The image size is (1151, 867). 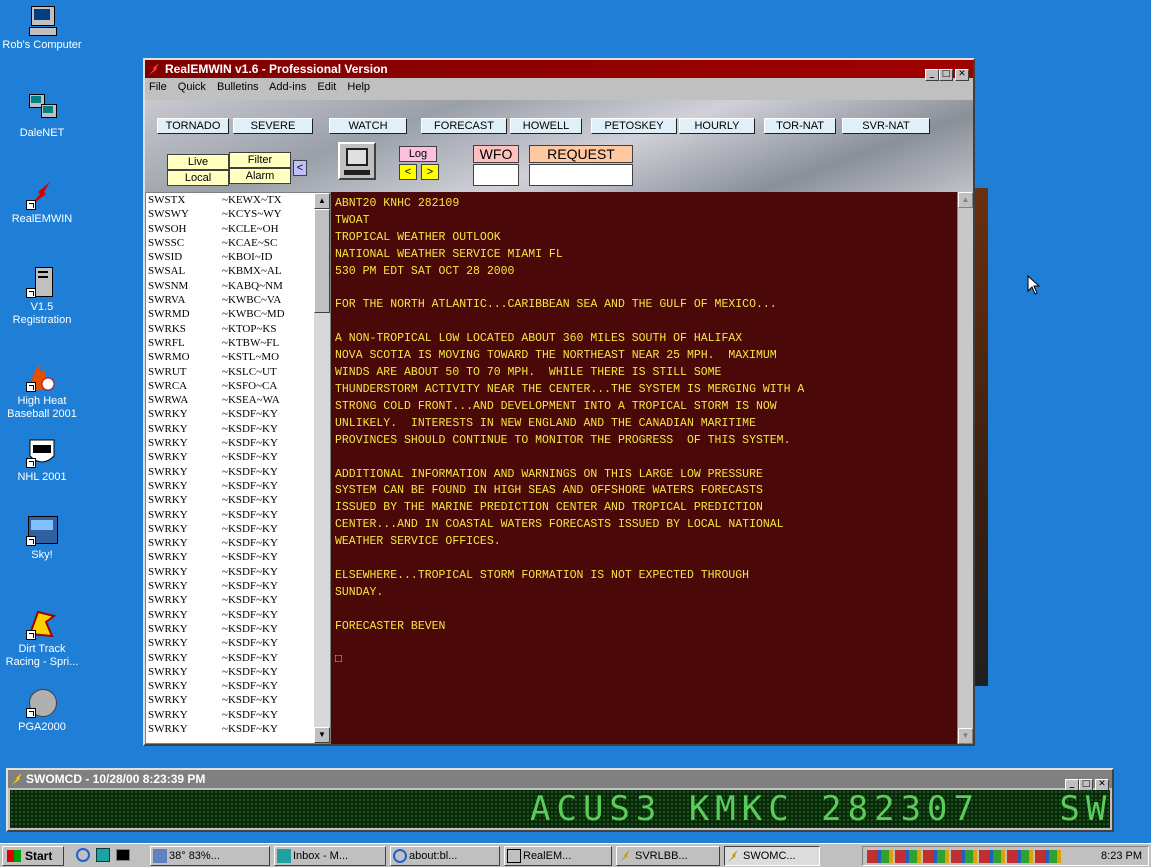 I want to click on log-next-button: >, so click(x=430, y=172).